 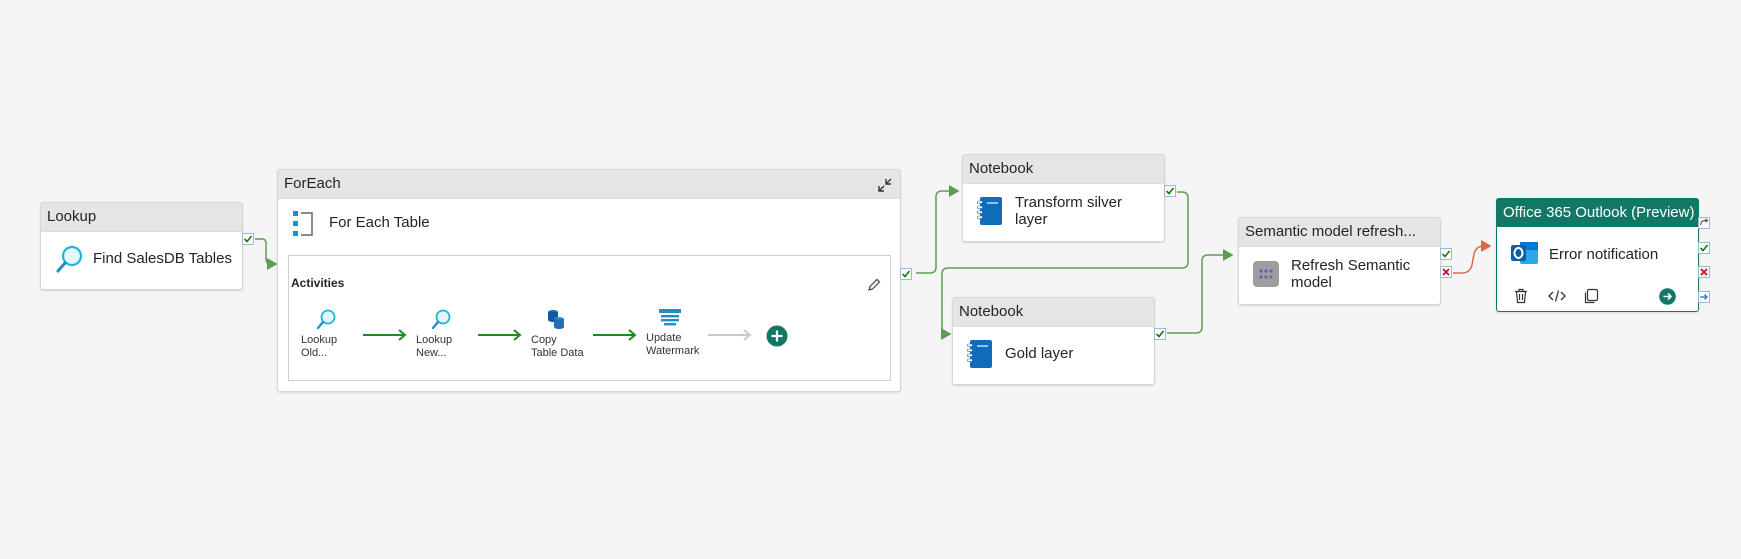 What do you see at coordinates (673, 351) in the screenshot?
I see `inner-activity-label: Watermark` at bounding box center [673, 351].